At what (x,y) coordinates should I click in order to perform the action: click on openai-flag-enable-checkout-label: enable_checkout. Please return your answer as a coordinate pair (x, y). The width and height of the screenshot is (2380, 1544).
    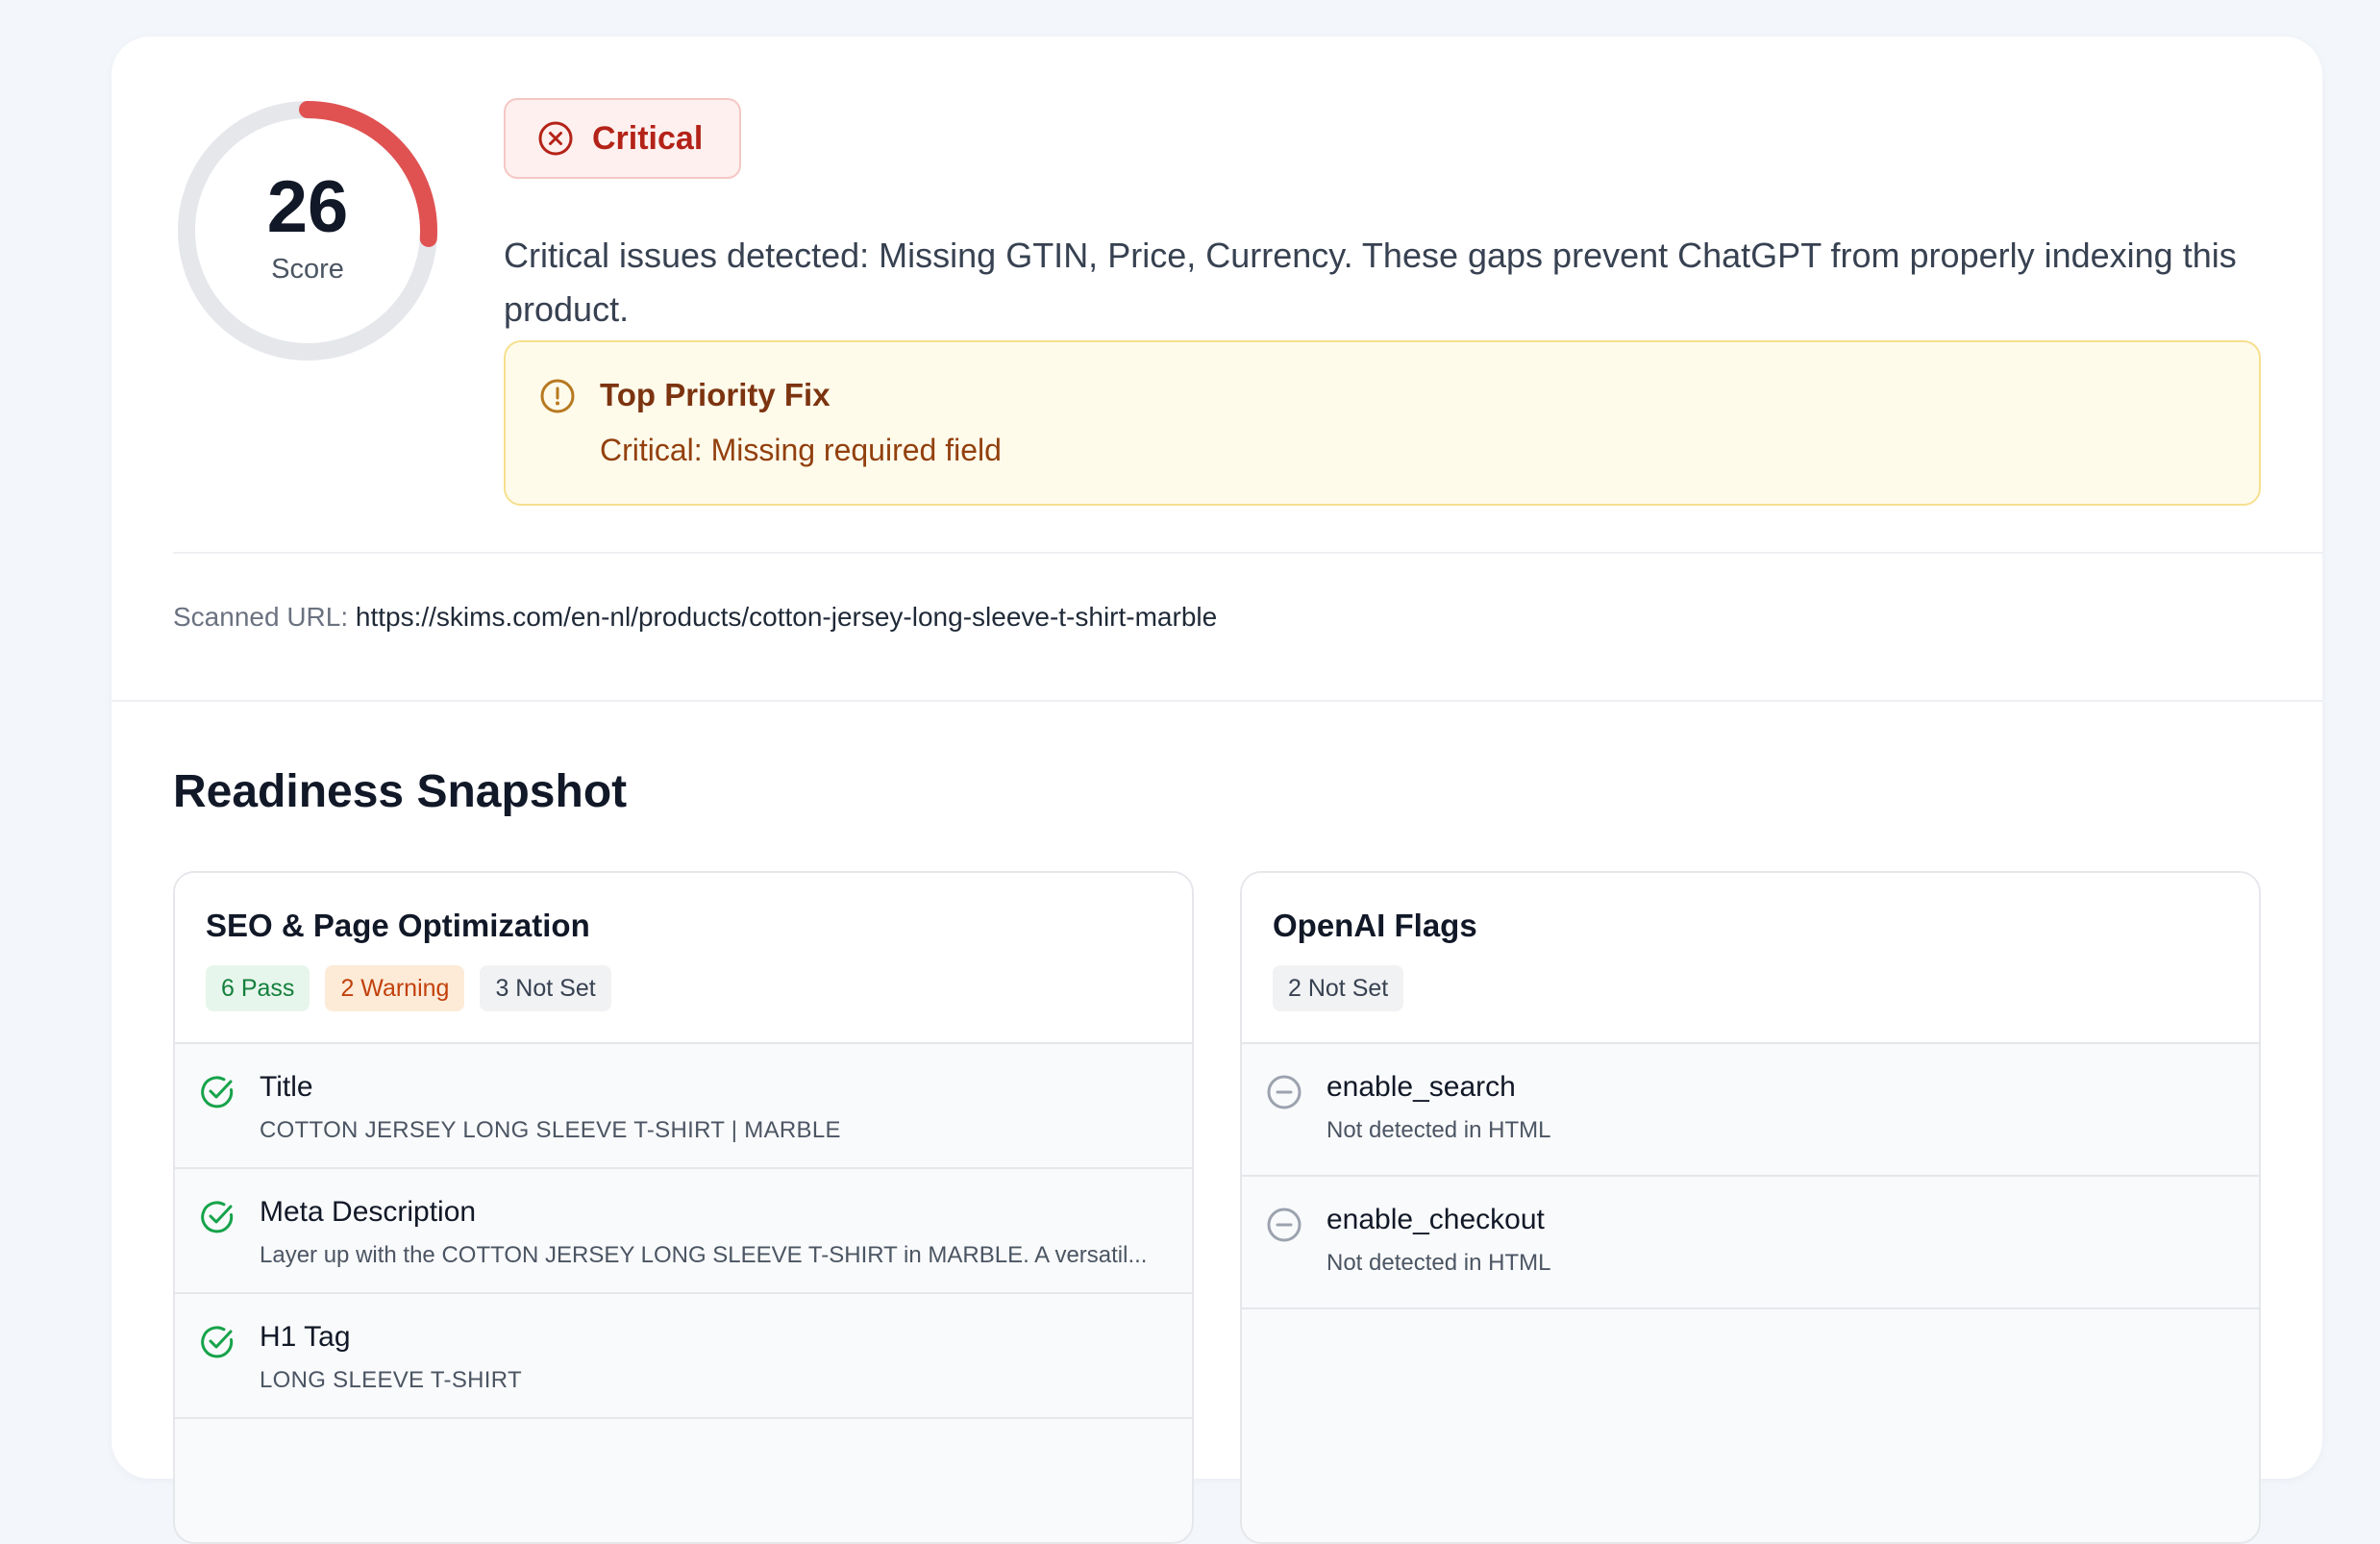
    Looking at the image, I should click on (1436, 1219).